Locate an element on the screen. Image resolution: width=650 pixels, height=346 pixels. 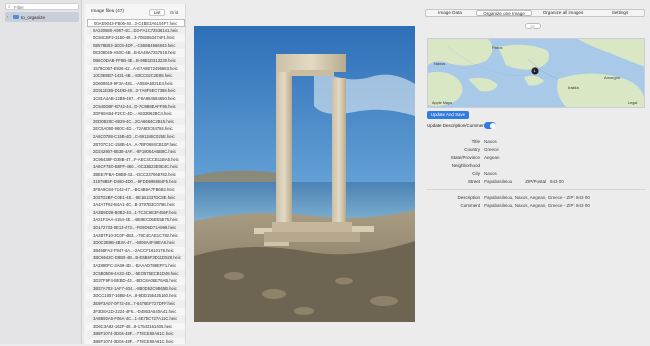
files-header: Image files (47) List Grid is located at coordinates (135, 11).